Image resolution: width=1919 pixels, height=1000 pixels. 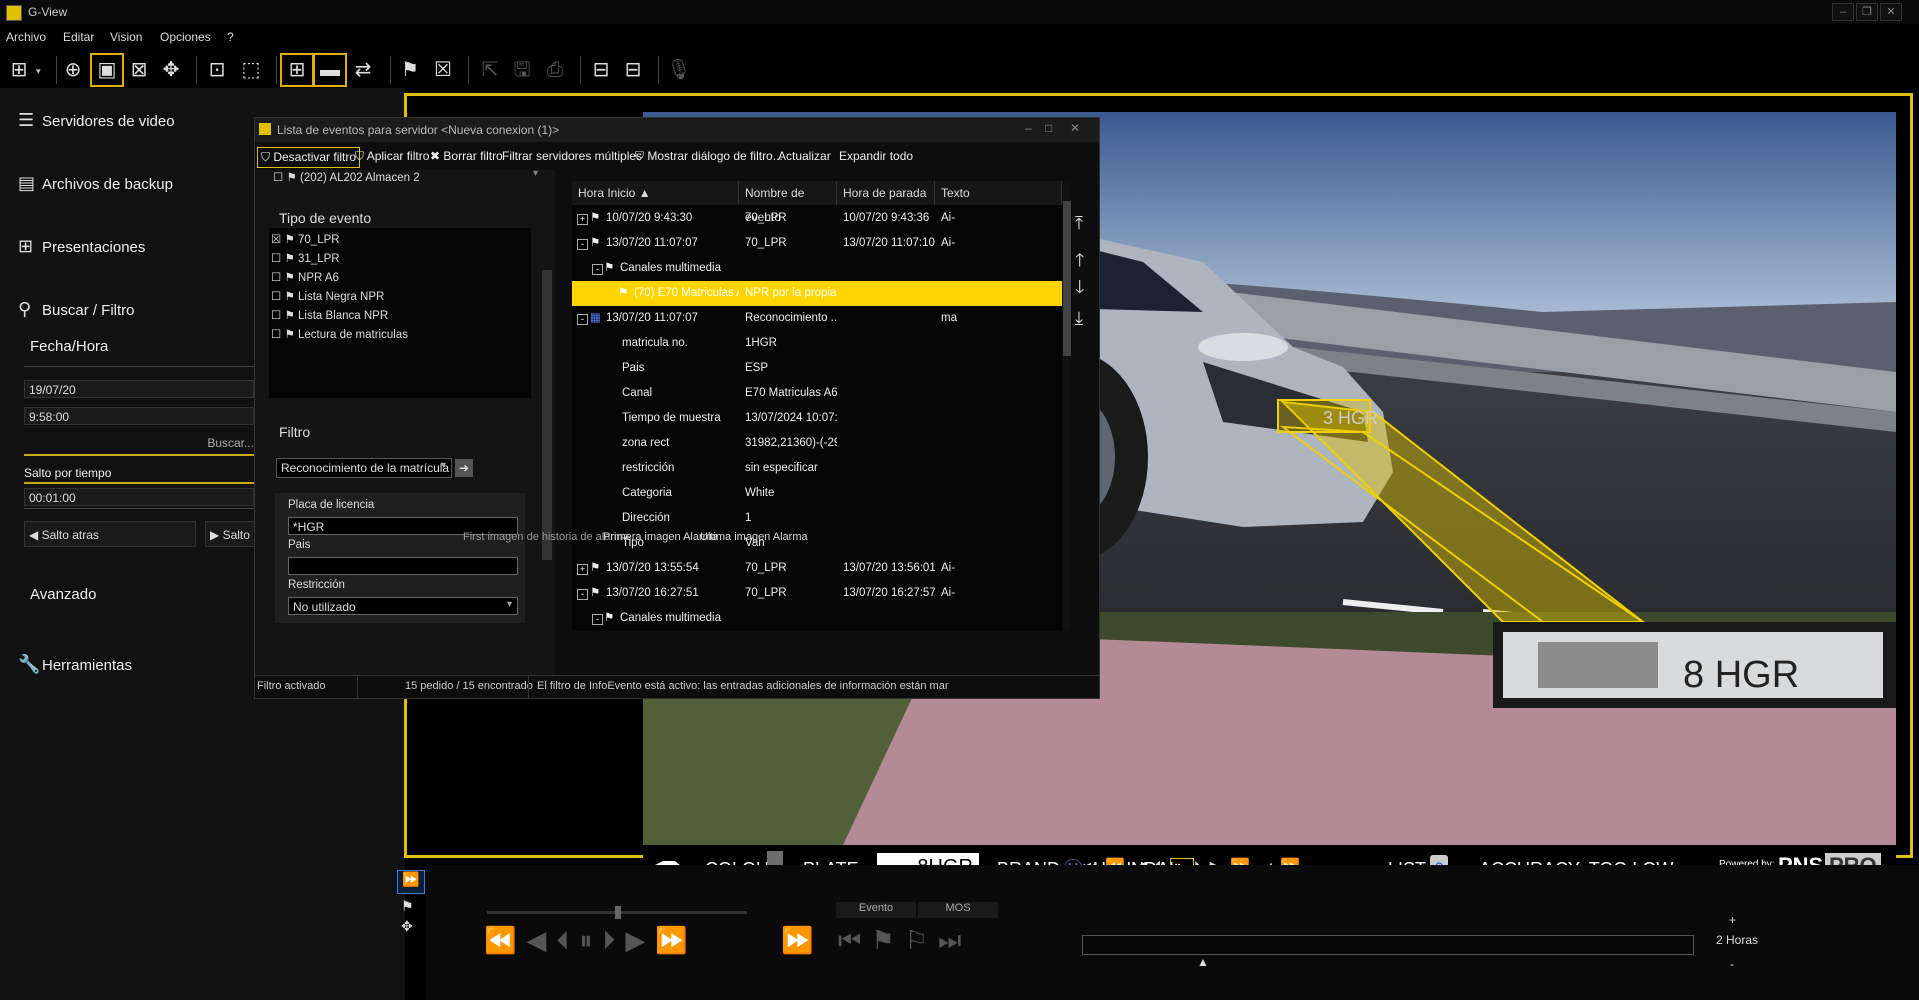 What do you see at coordinates (1028, 128) in the screenshot?
I see `dialog-minimize-button: –` at bounding box center [1028, 128].